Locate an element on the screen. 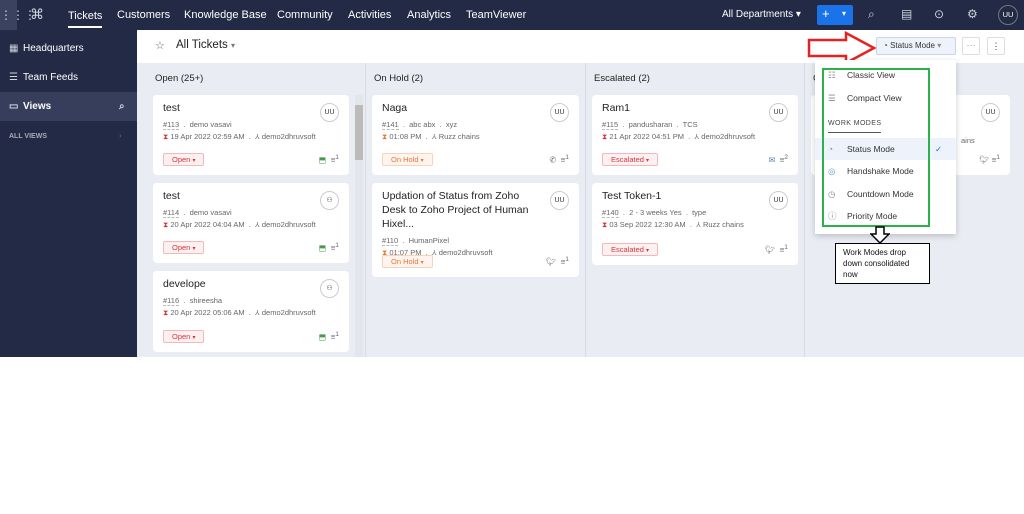 This screenshot has width=1024, height=514. scrollbar-thumb is located at coordinates (359, 132).